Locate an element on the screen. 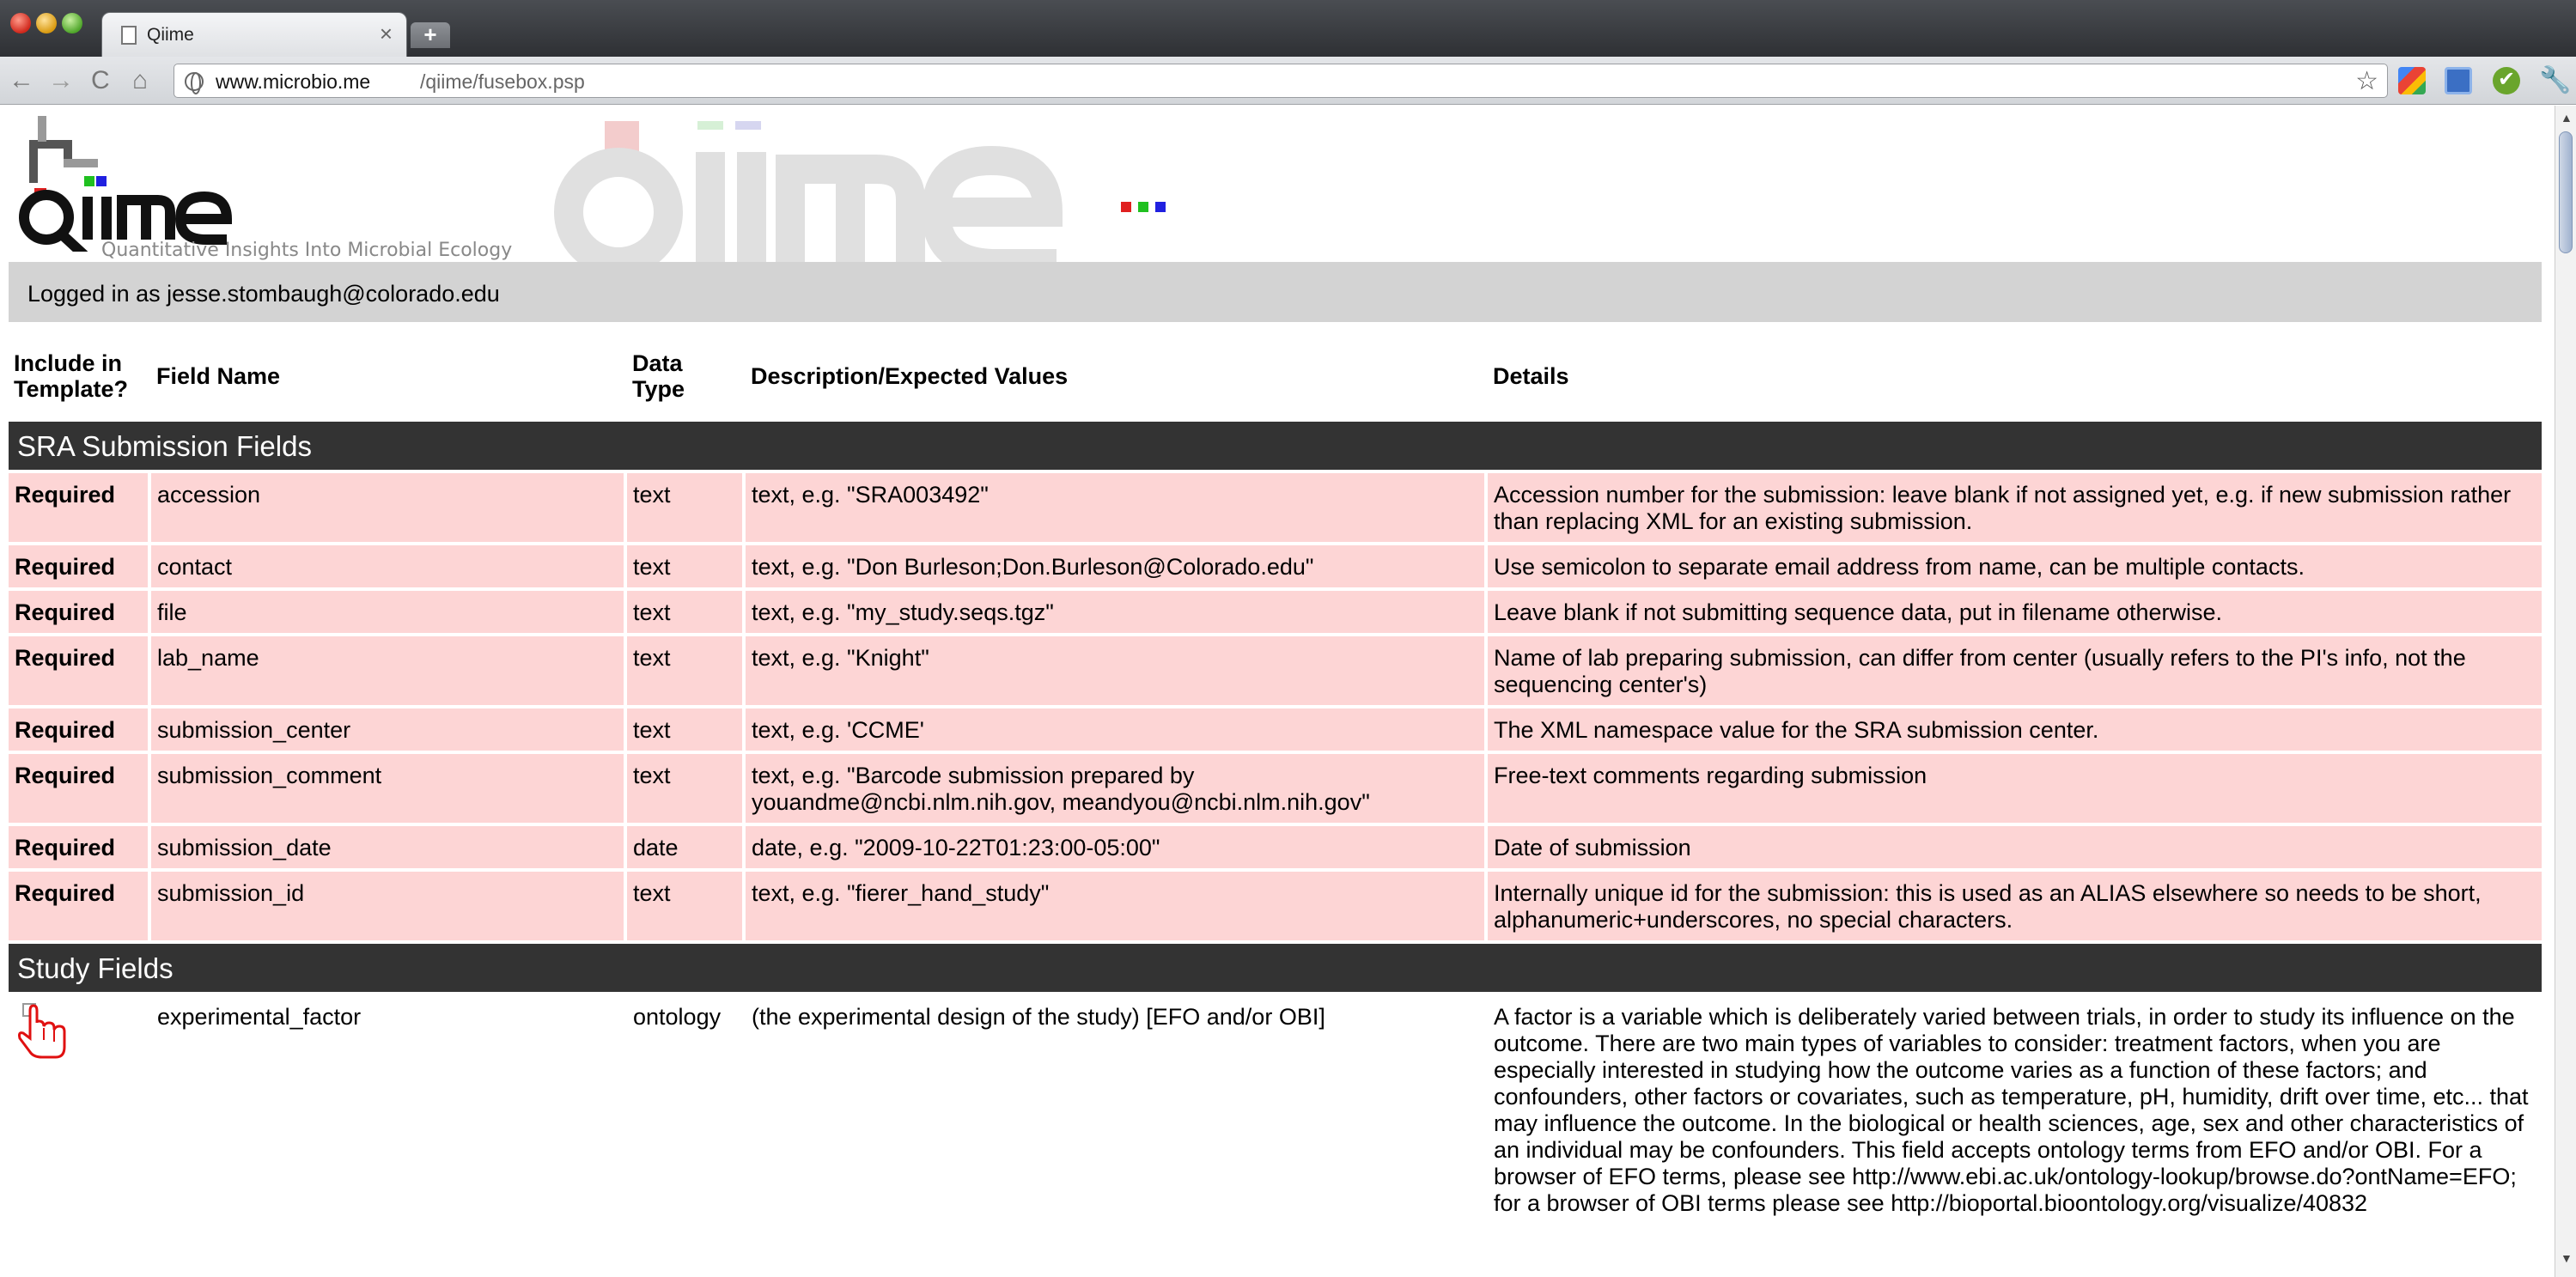 Image resolution: width=2576 pixels, height=1277 pixels. new-tab-button: + is located at coordinates (430, 35).